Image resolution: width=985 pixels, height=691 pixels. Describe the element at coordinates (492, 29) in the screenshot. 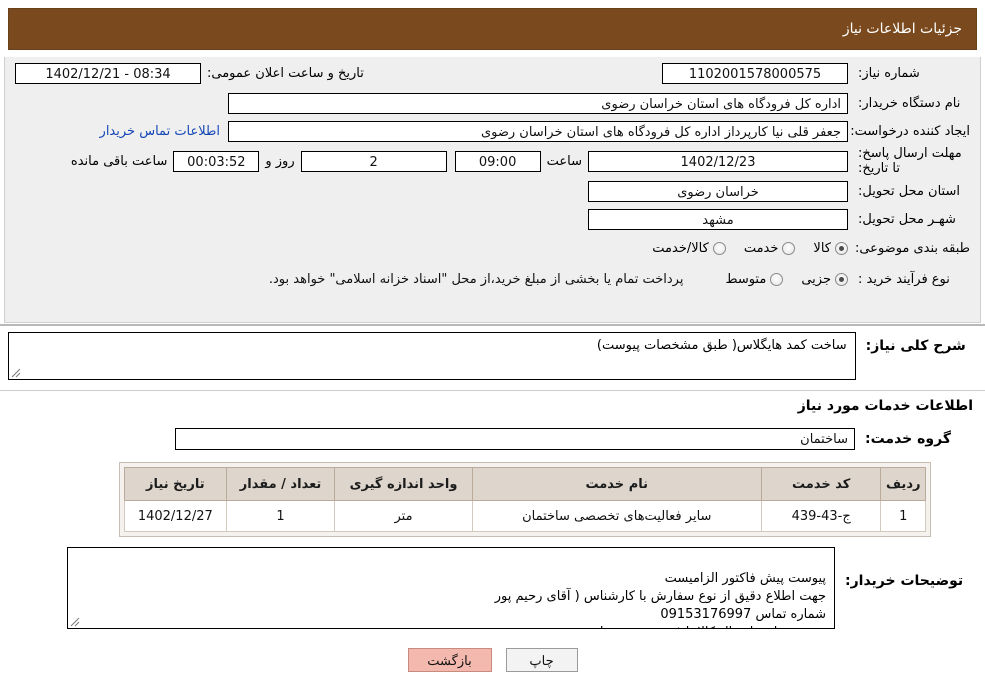

I see `page-header: جزئیات اطلاعات نیاز` at that location.